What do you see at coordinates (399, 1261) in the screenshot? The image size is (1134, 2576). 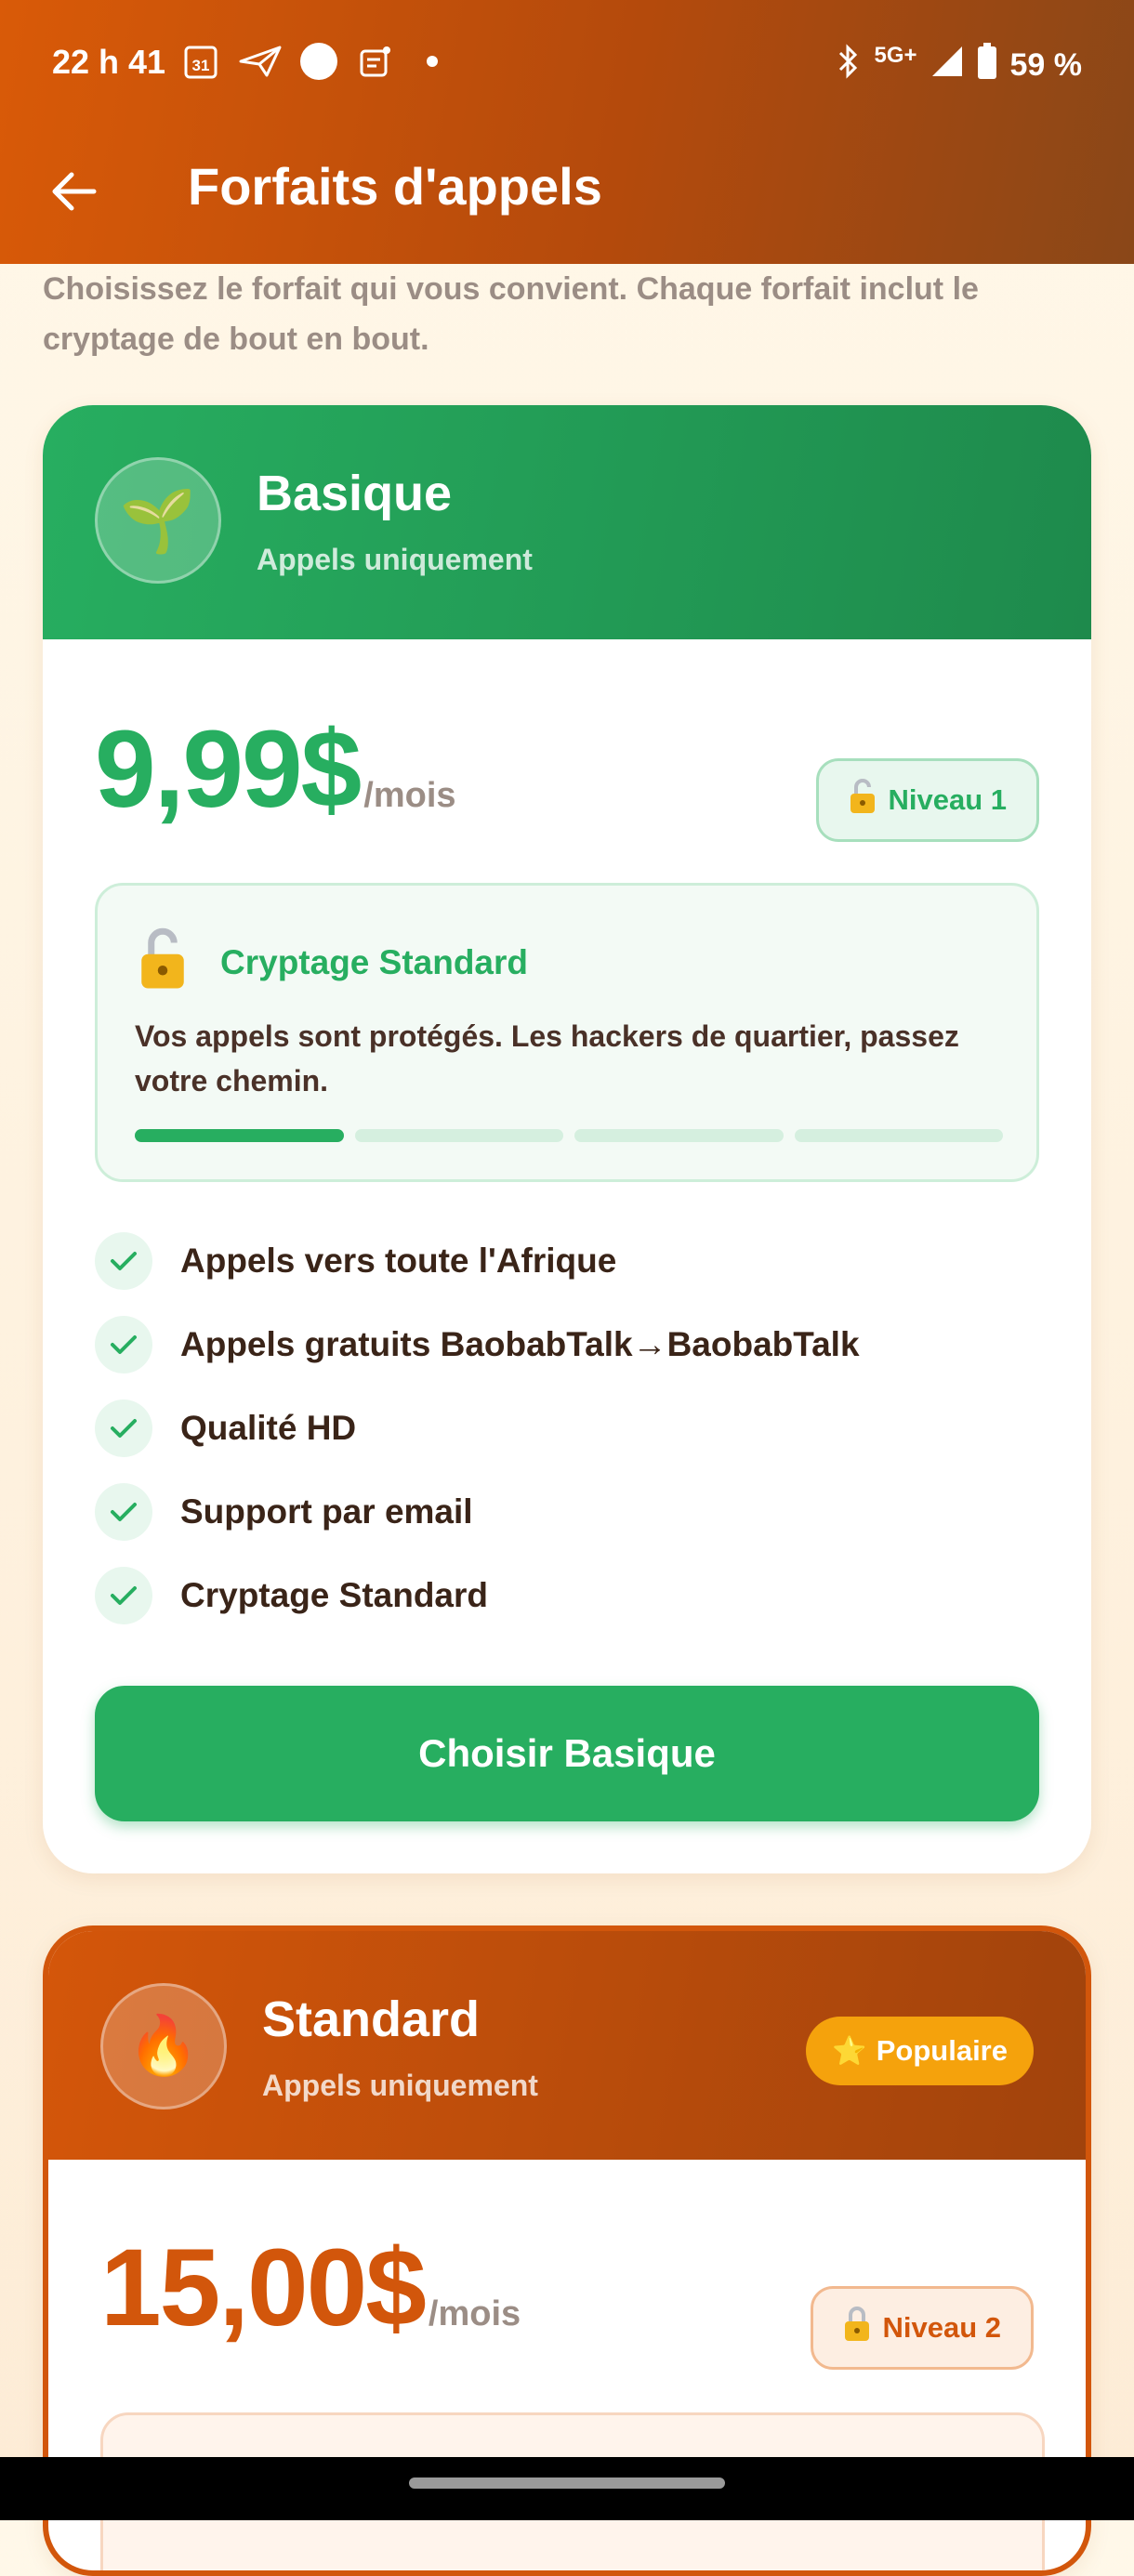 I see `feature-text: Appels vers toute l'Afrique` at bounding box center [399, 1261].